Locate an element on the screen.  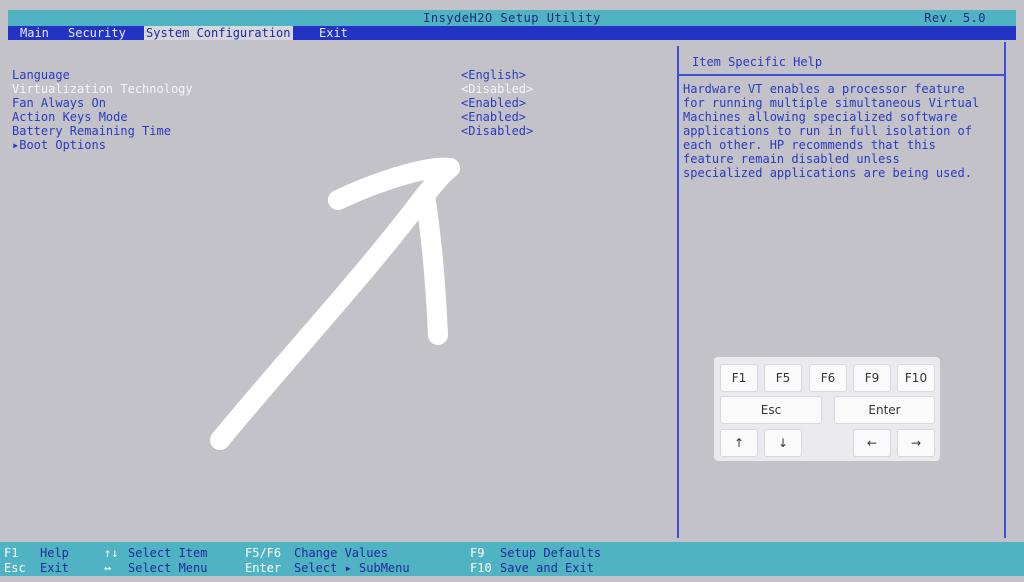
menu-exit: Exit is located at coordinates (333, 33).